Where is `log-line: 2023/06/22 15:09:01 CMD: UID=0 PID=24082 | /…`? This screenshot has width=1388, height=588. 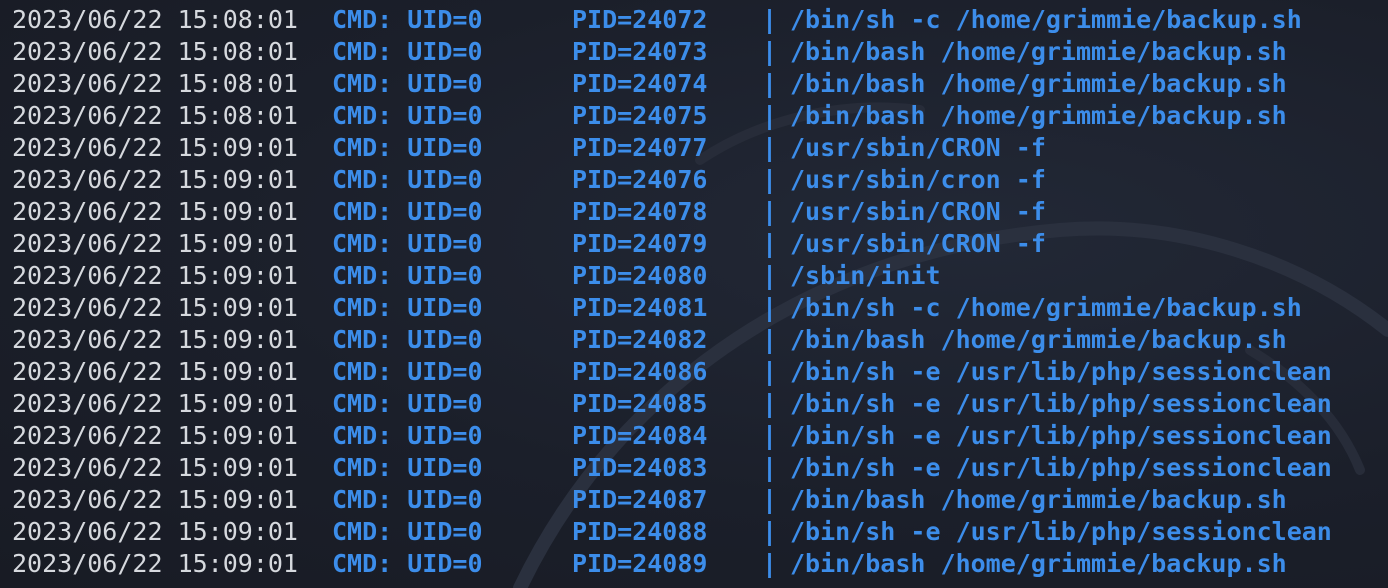
log-line: 2023/06/22 15:09:01 CMD: UID=0 PID=24082 | /… is located at coordinates (700, 340).